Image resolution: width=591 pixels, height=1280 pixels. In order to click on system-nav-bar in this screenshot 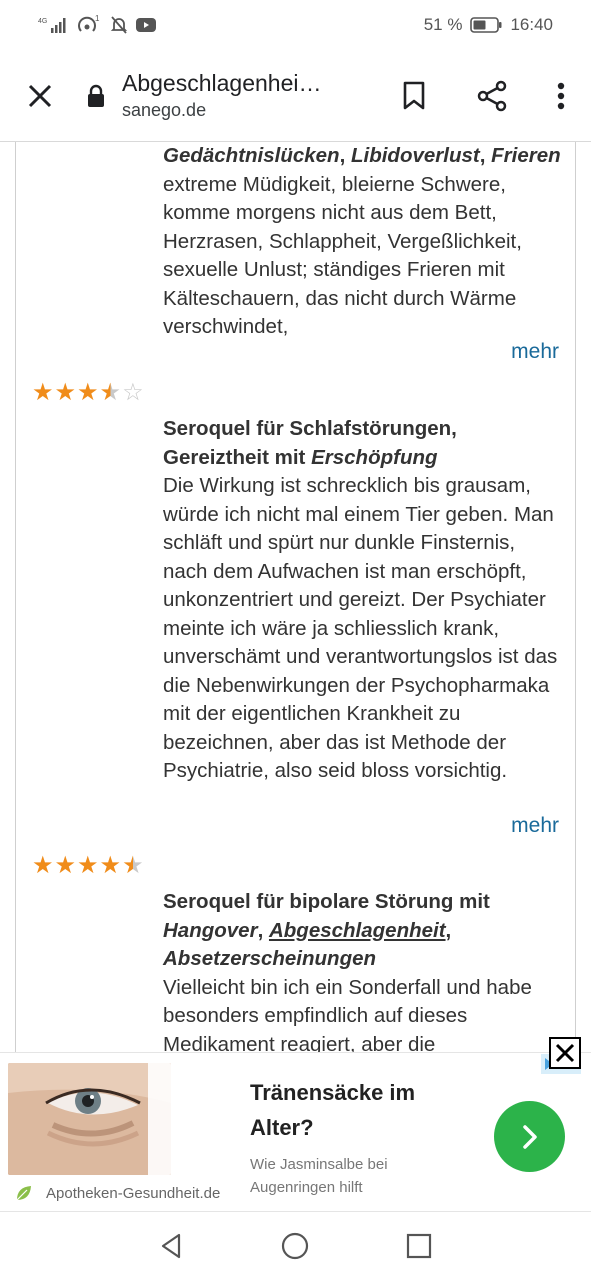, I will do `click(295, 1246)`.